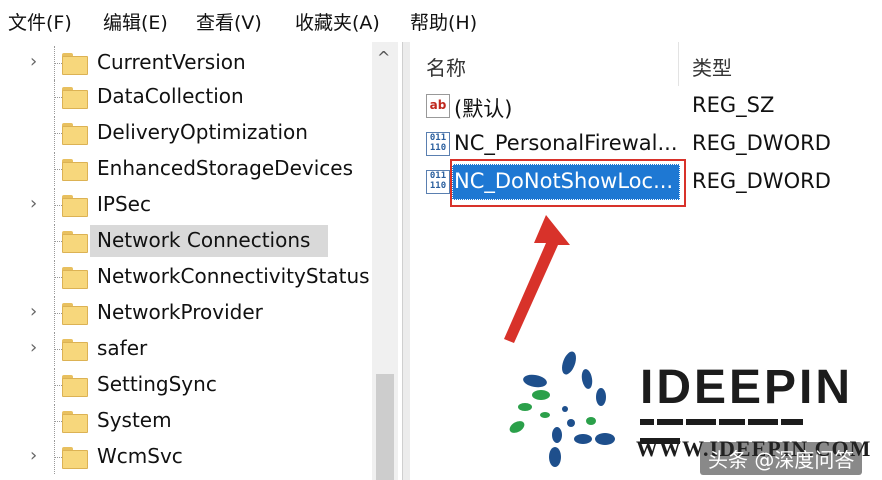 This screenshot has height=480, width=882. Describe the element at coordinates (747, 387) in the screenshot. I see `brand-name: IDEEPIN` at that location.